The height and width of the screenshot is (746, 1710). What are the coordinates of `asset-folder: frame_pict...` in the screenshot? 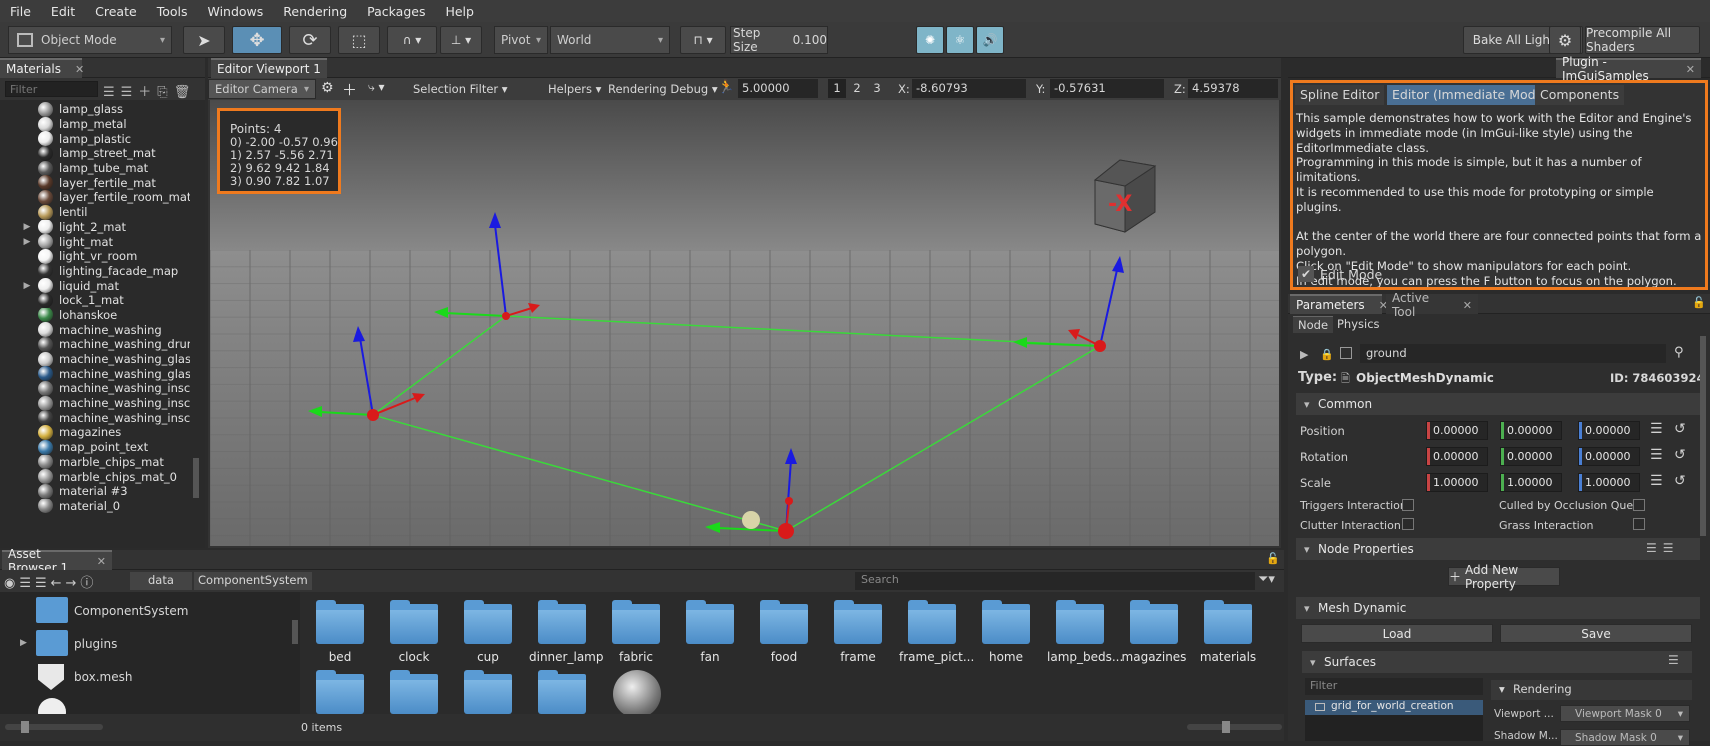 It's located at (936, 632).